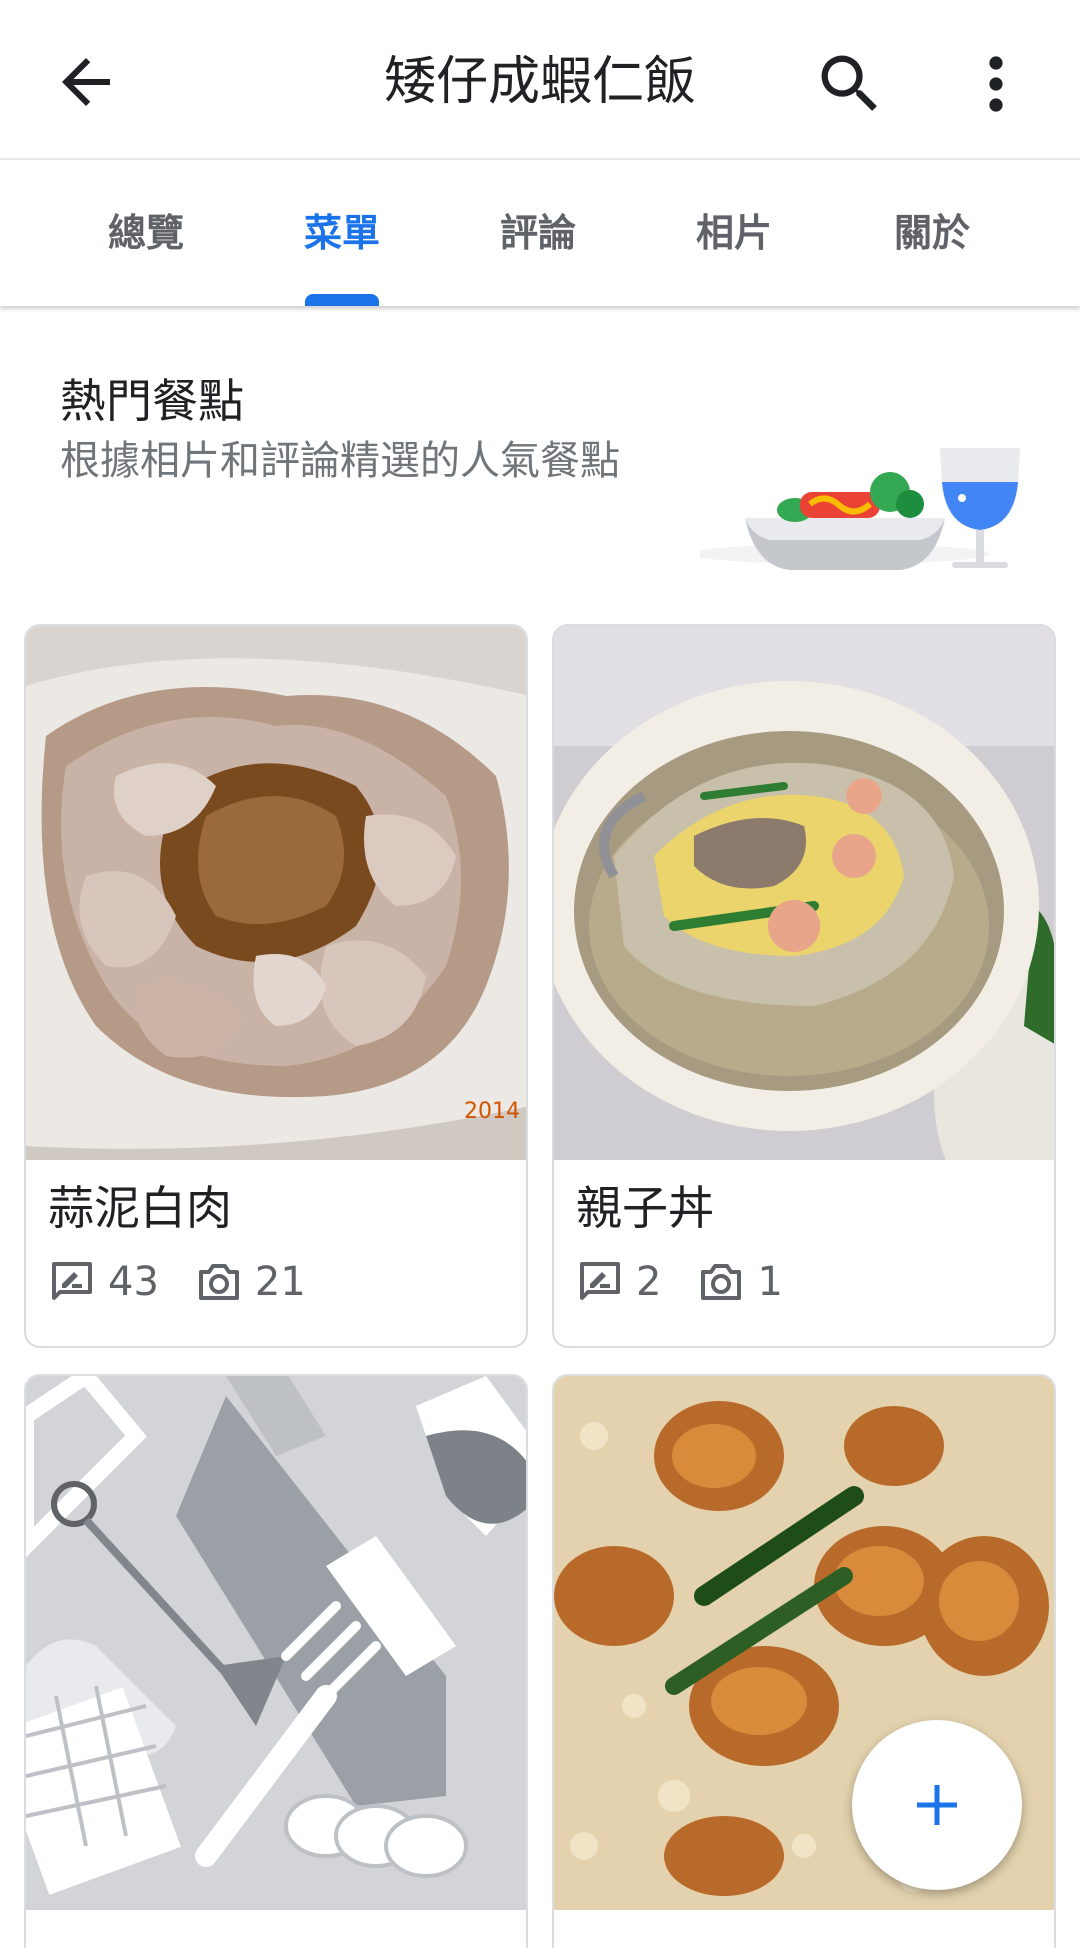 The width and height of the screenshot is (1080, 1948). What do you see at coordinates (340, 461) in the screenshot?
I see `section-subtitle: 根據相片和評論精選的人氣餐點` at bounding box center [340, 461].